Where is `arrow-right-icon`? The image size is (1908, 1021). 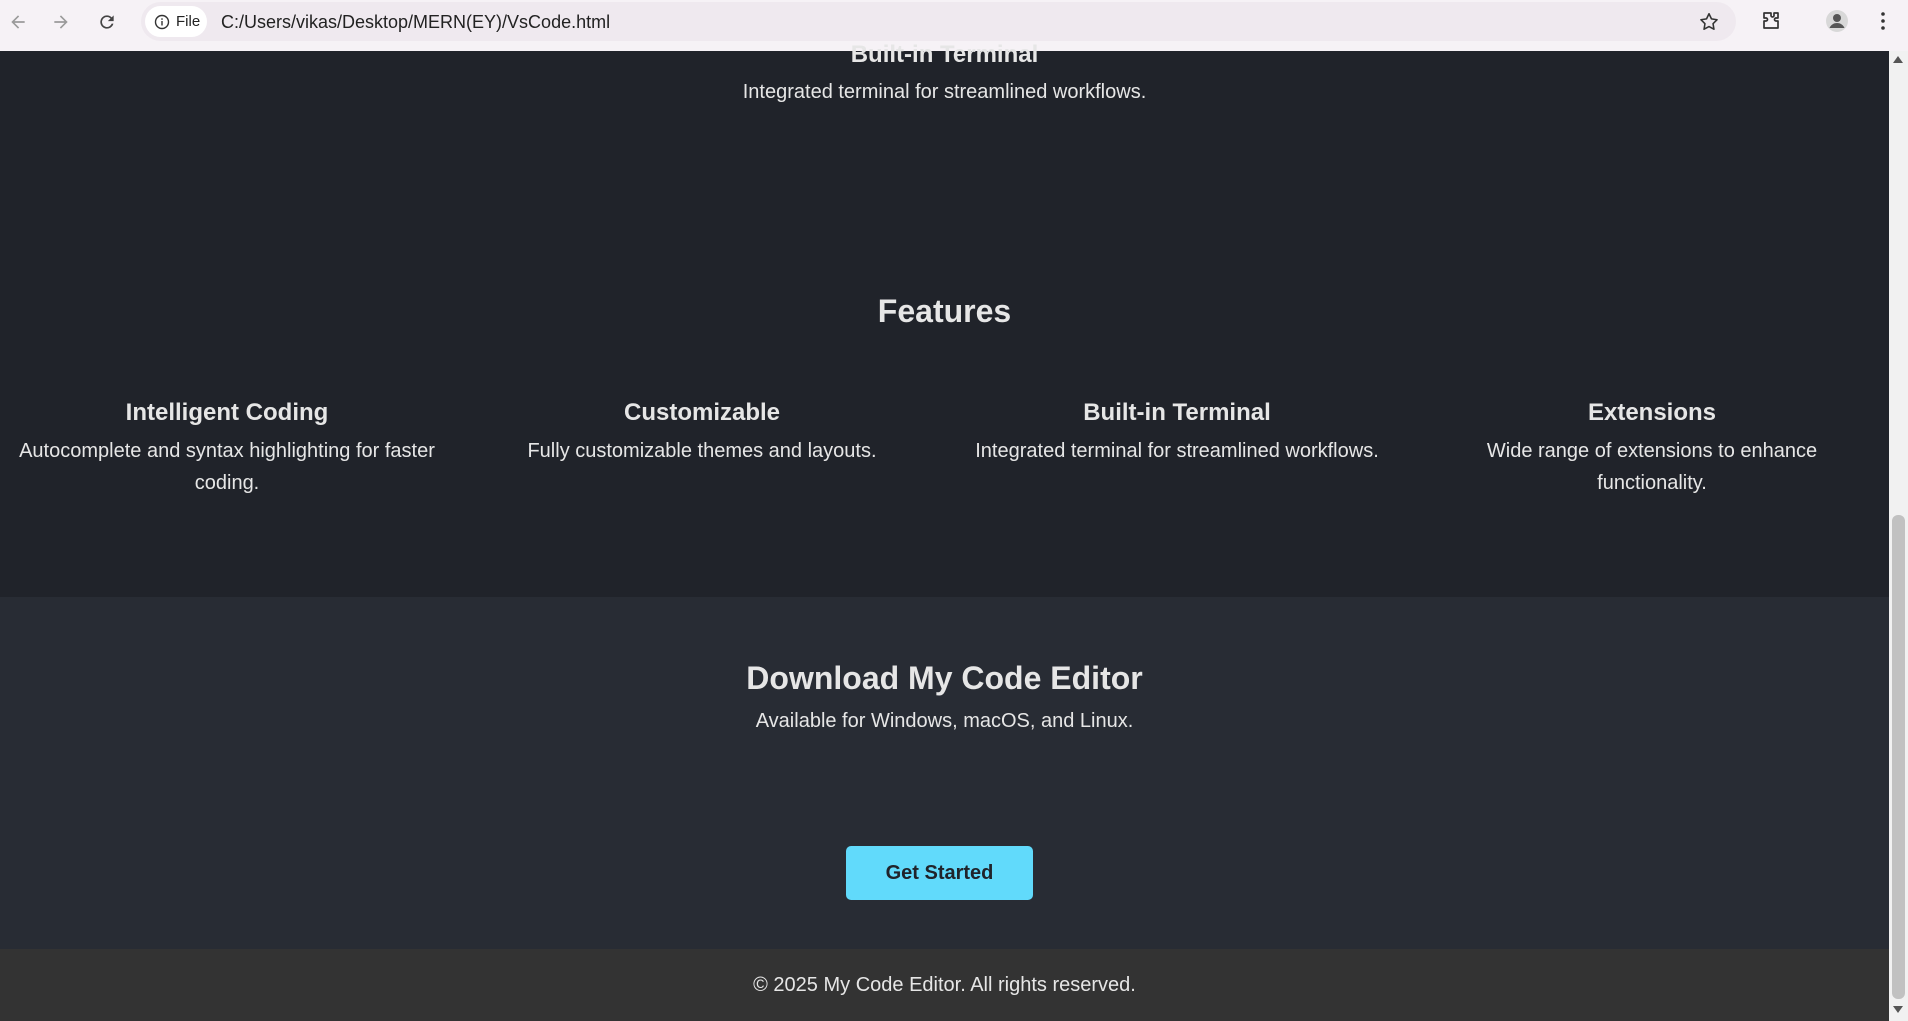
arrow-right-icon is located at coordinates (61, 22).